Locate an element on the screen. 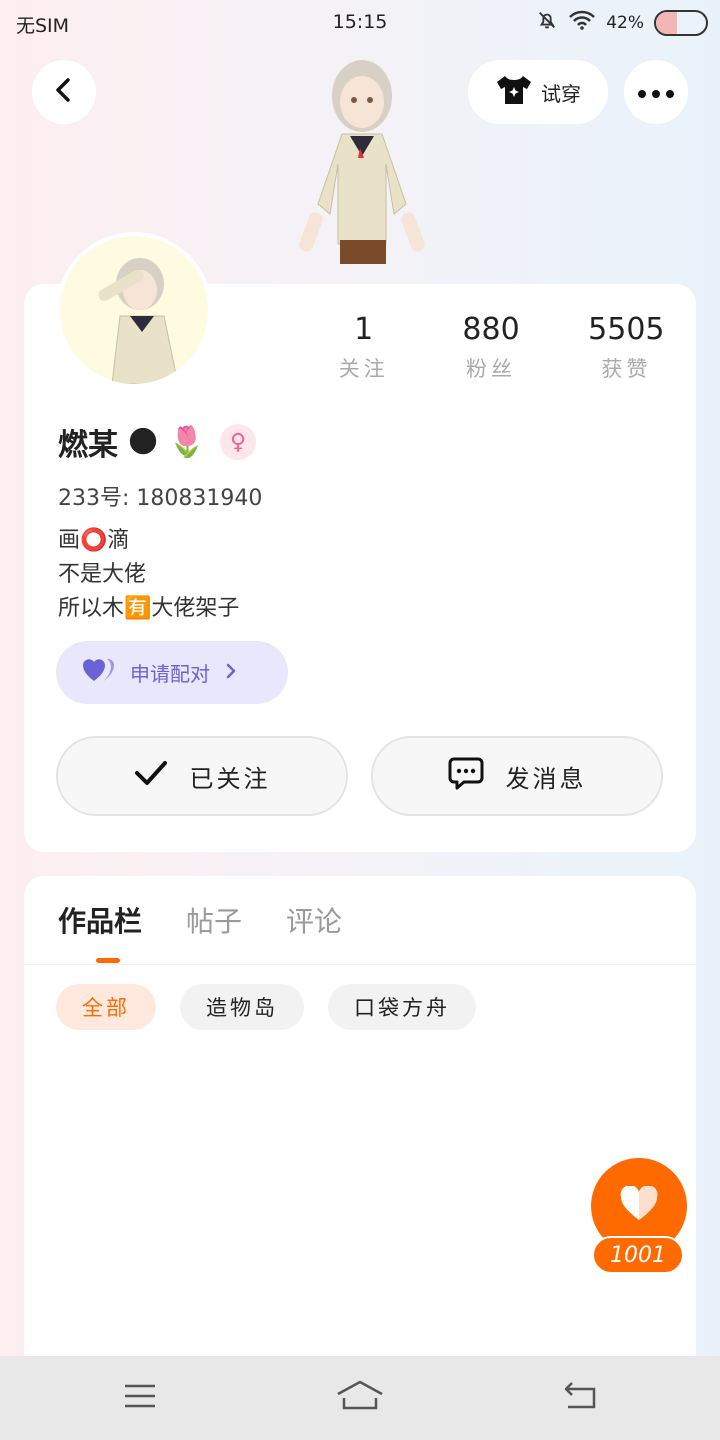 This screenshot has height=1440, width=720. bio-line: 所以木🈶大佬架子 is located at coordinates (149, 608).